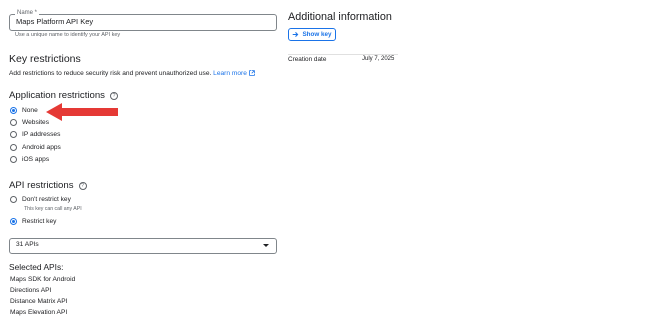  I want to click on creation-date-label: Creation date, so click(307, 59).